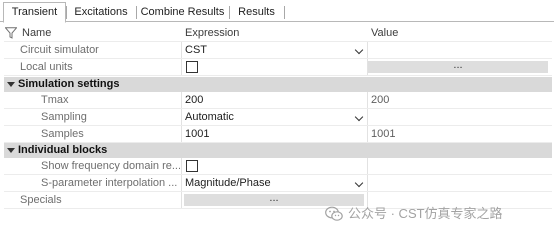 This screenshot has width=554, height=240. I want to click on tmax-value: 200, so click(380, 100).